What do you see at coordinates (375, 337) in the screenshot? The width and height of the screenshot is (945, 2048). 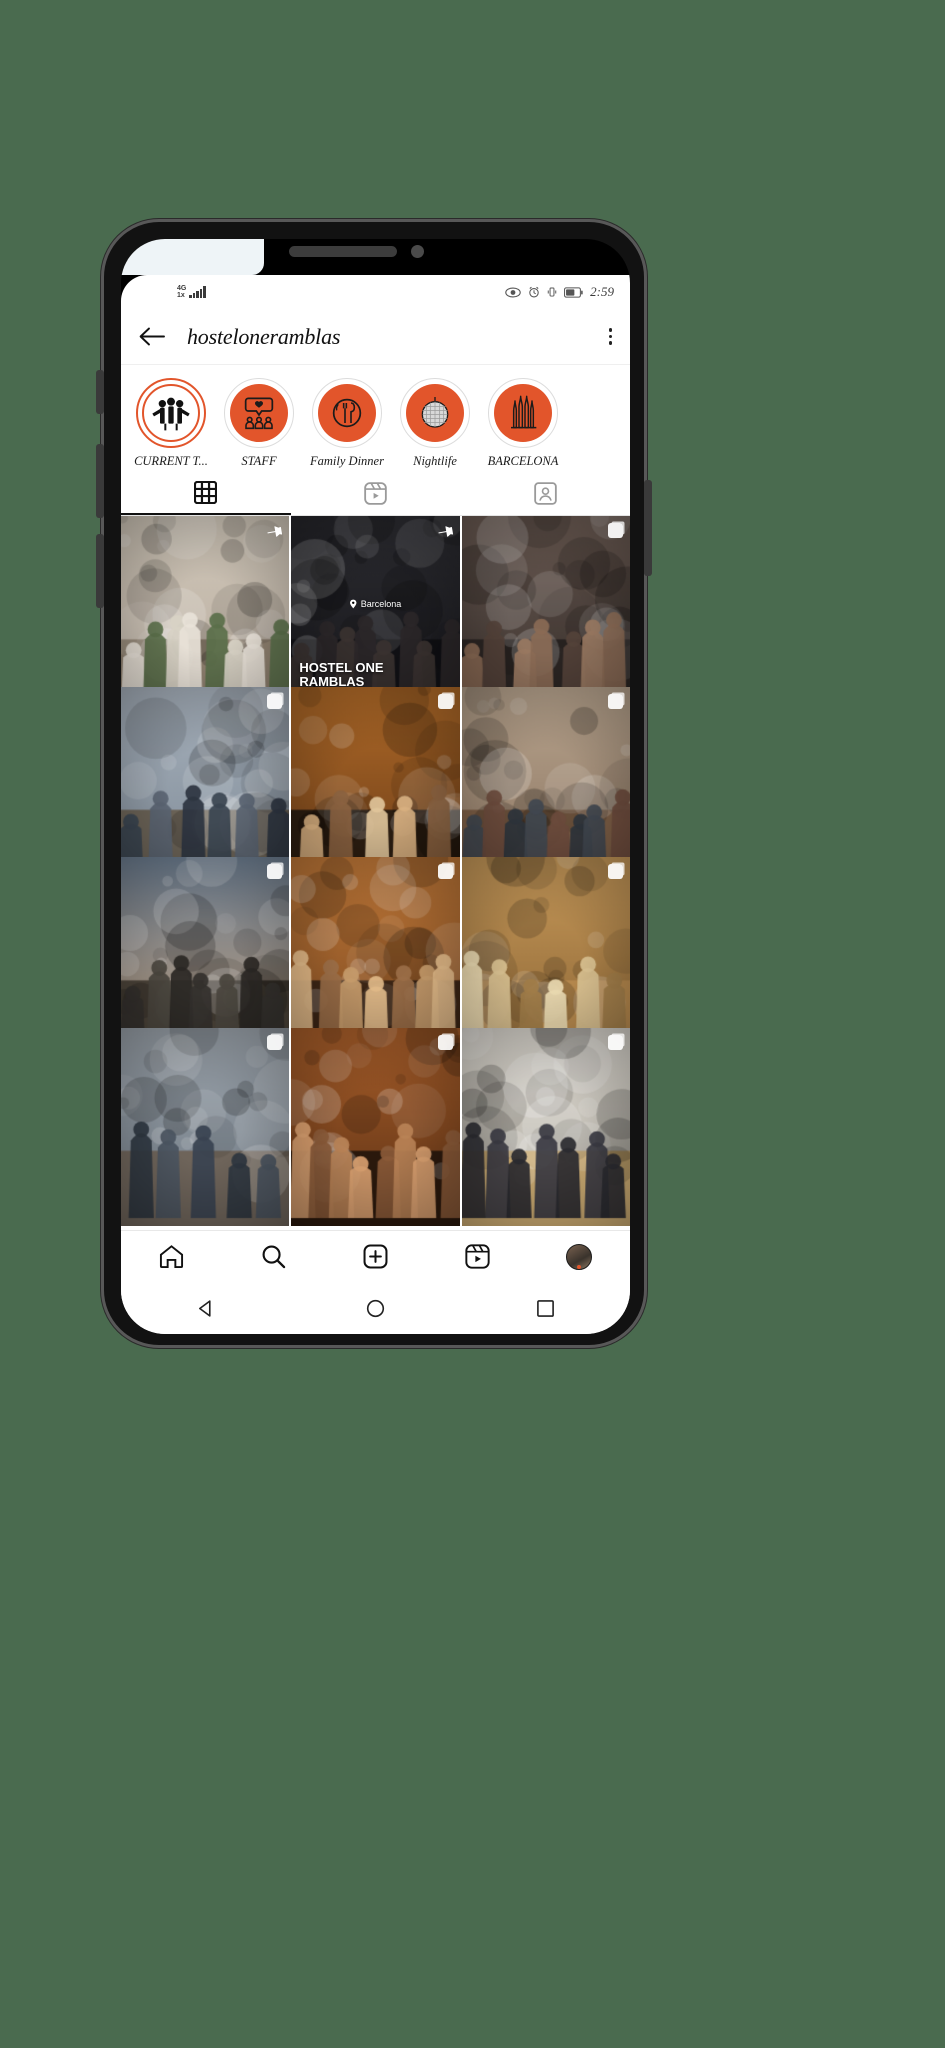 I see `profile-header: hosteloneramblas` at bounding box center [375, 337].